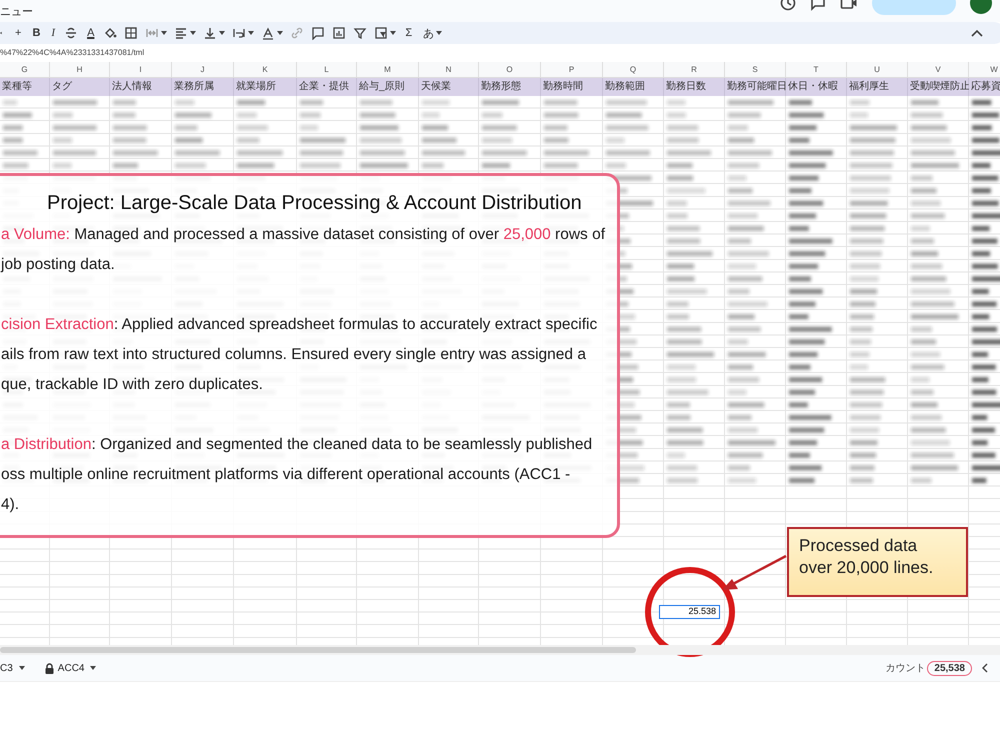  What do you see at coordinates (156, 33) in the screenshot?
I see `merge-cells-icon` at bounding box center [156, 33].